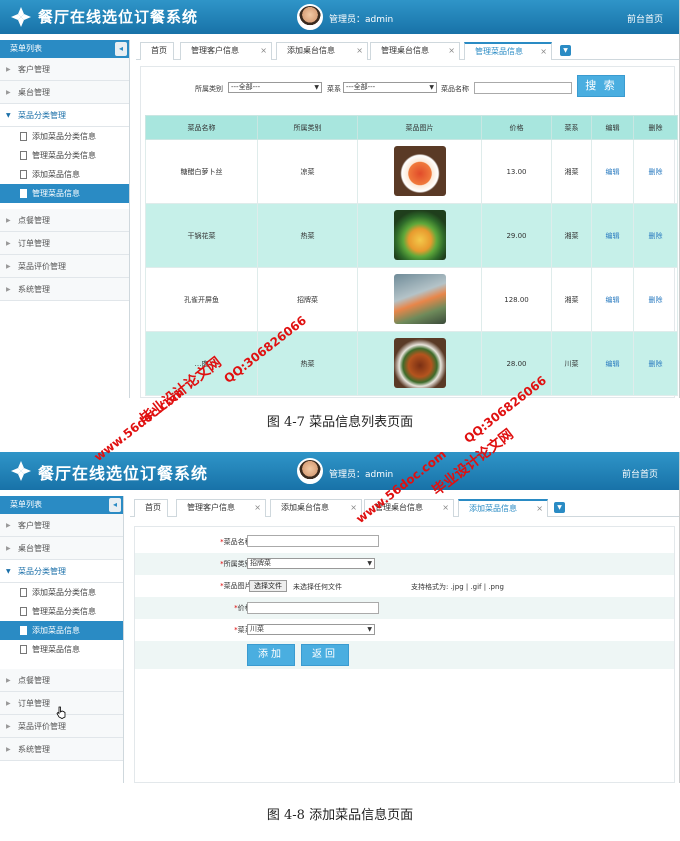 The height and width of the screenshot is (841, 680). What do you see at coordinates (503, 508) in the screenshot?
I see `tab-add-dish: 添加菜品信息 ×` at bounding box center [503, 508].